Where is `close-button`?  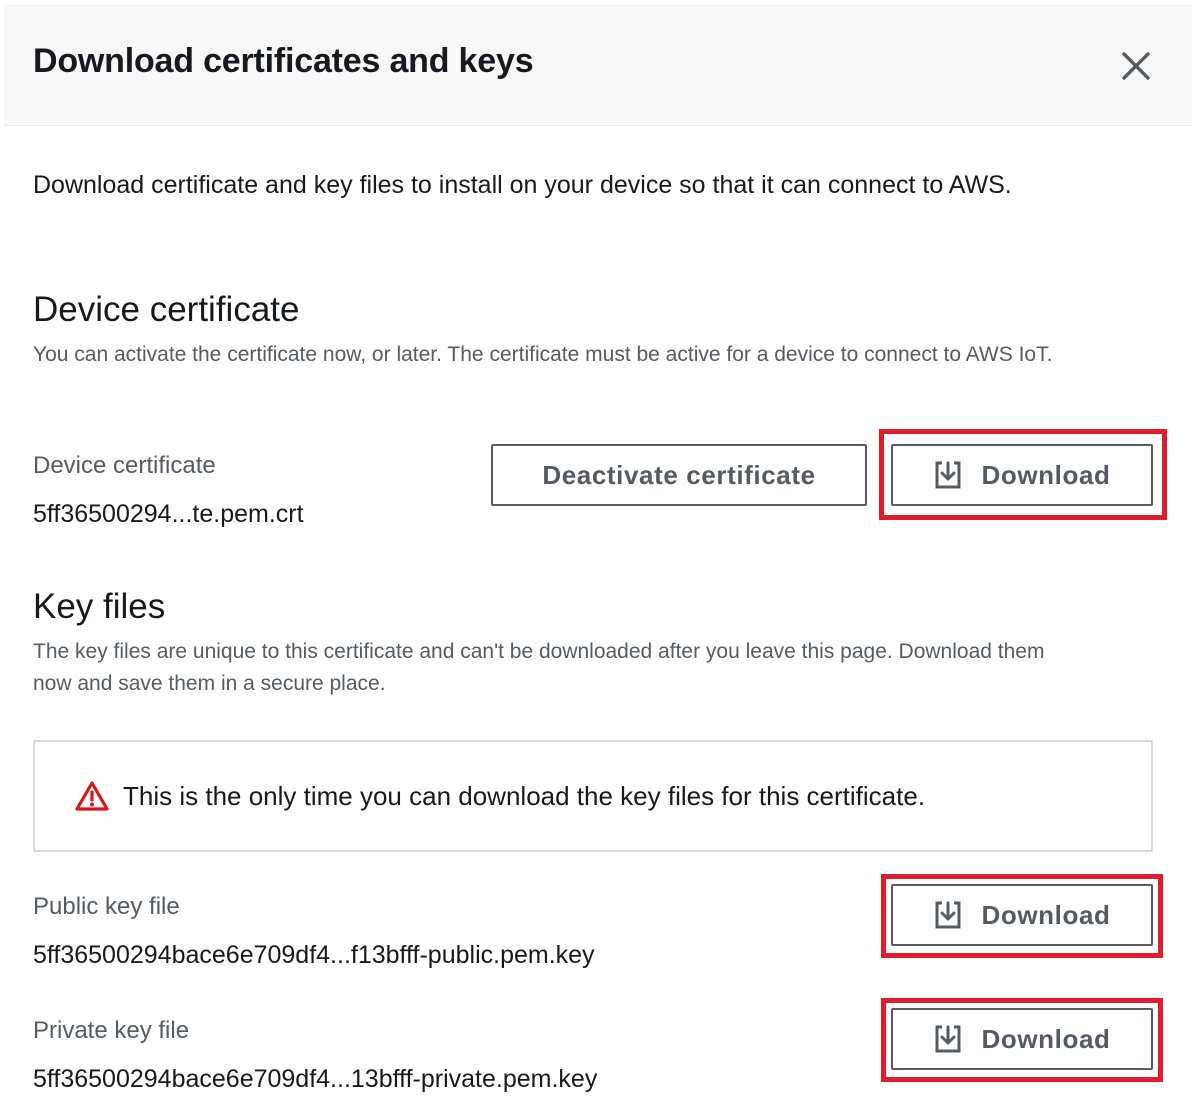 close-button is located at coordinates (1136, 66).